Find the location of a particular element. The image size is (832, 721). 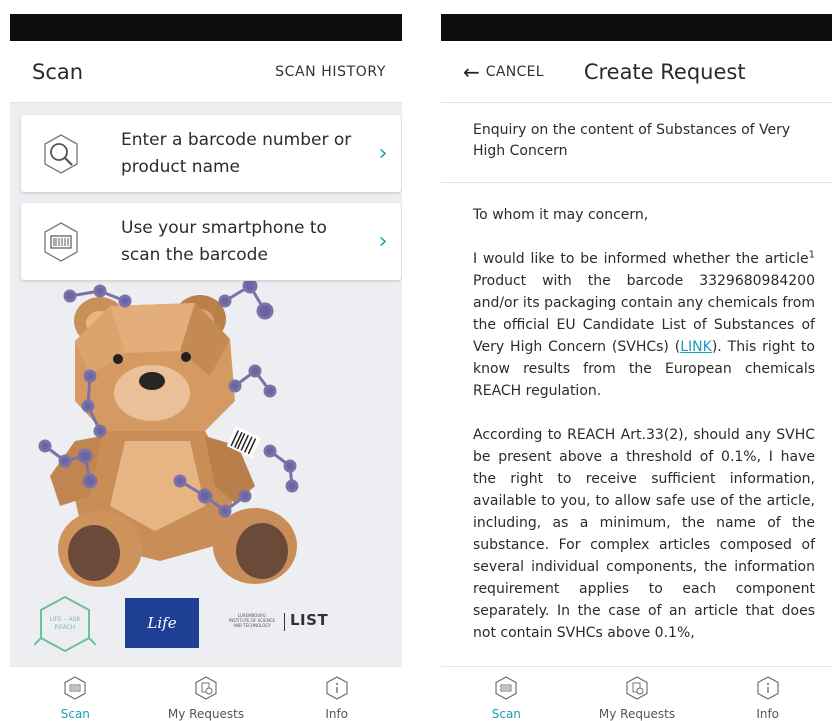

eu-life-logo: Life is located at coordinates (162, 623).